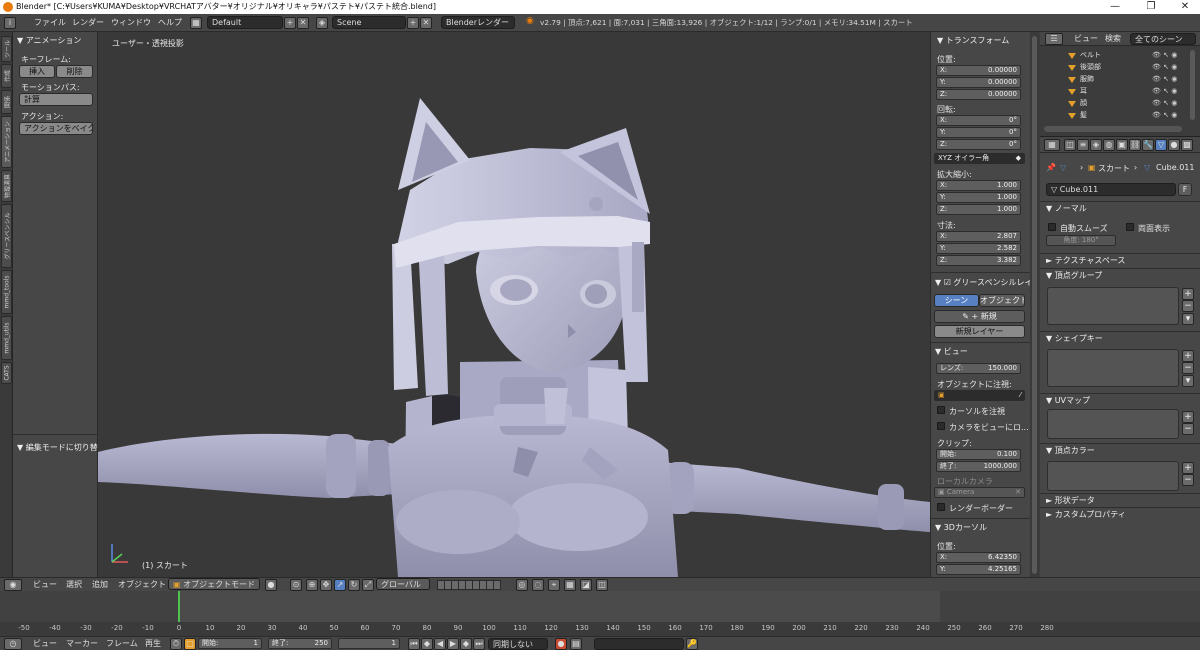 This screenshot has width=1200, height=650. Describe the element at coordinates (978, 236) in the screenshot. I see `dimensions-x-field: X: 2.807` at that location.